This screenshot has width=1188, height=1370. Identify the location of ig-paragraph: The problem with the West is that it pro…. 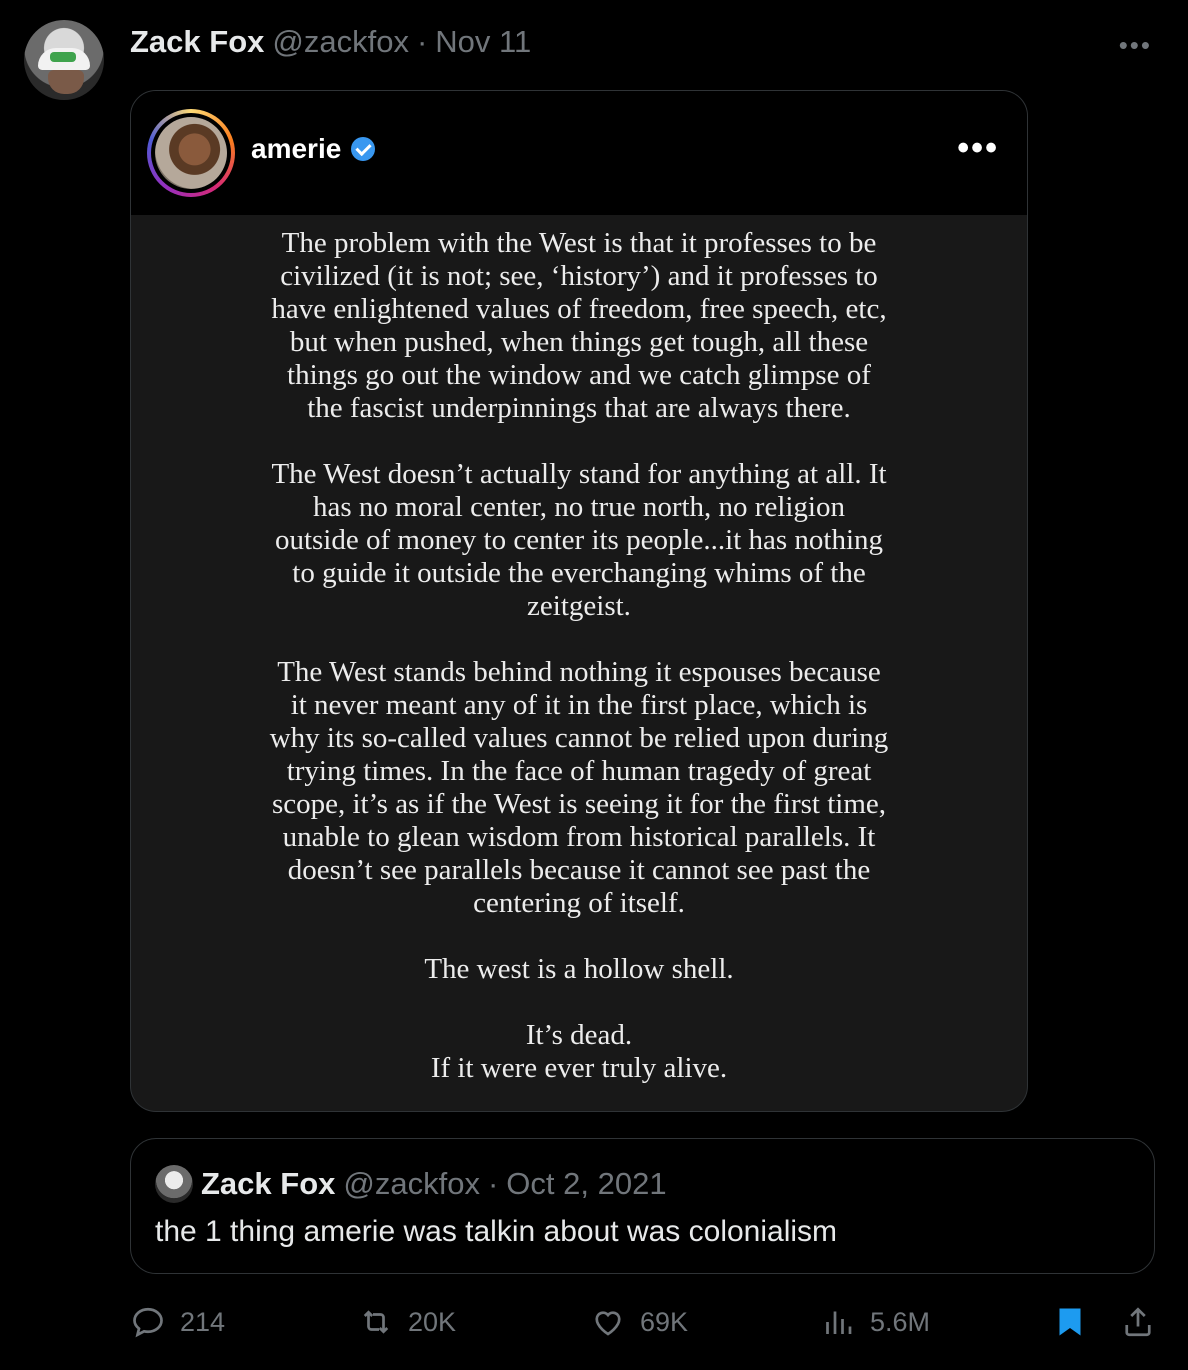
(579, 325).